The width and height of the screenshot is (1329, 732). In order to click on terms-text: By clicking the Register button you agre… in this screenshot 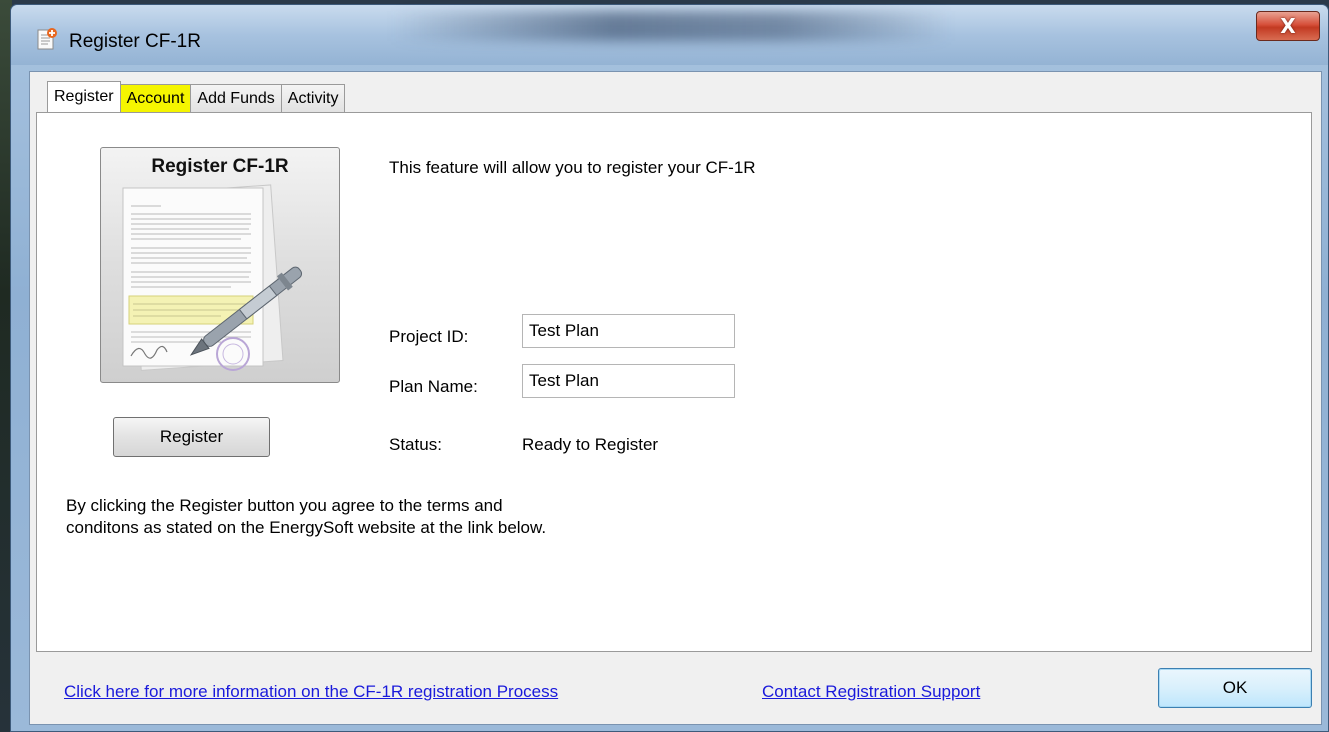, I will do `click(306, 516)`.